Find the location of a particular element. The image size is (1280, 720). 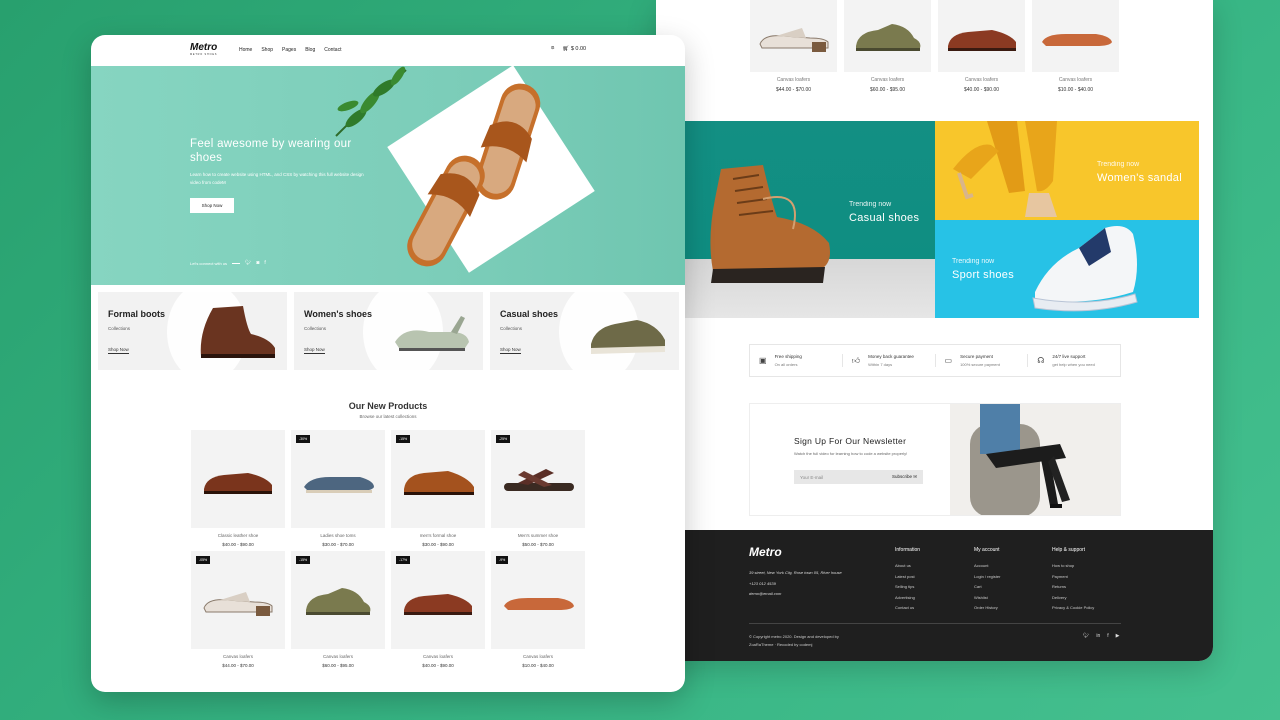

footer-link: Account is located at coordinates (987, 566).